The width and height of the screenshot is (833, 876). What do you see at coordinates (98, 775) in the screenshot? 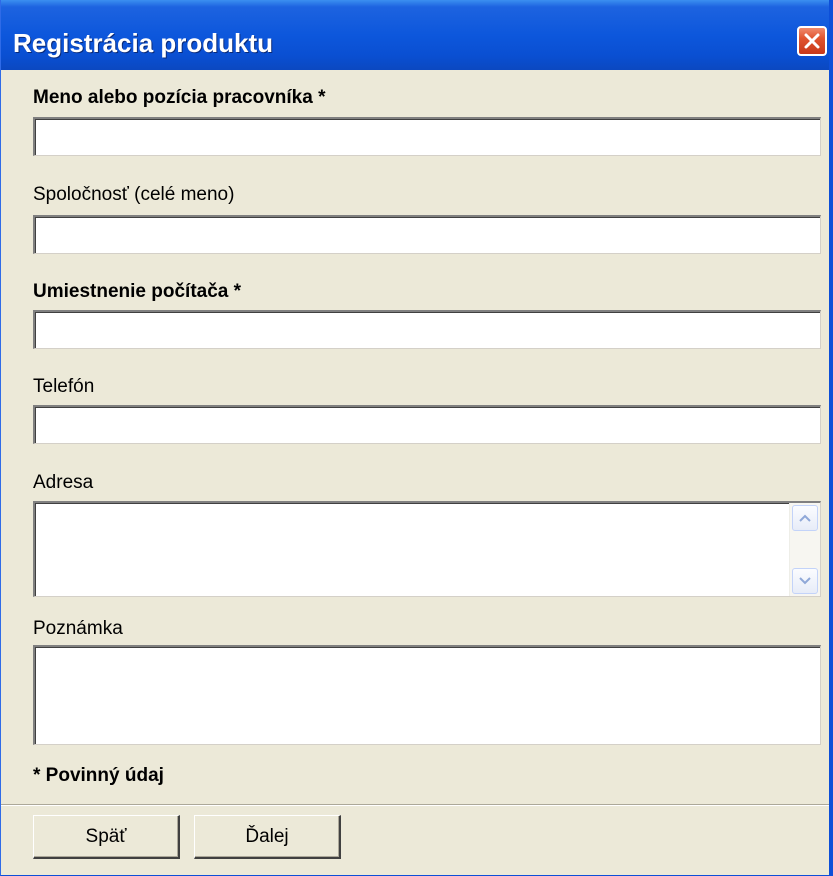
I see `required-field-note: * Povinný údaj` at bounding box center [98, 775].